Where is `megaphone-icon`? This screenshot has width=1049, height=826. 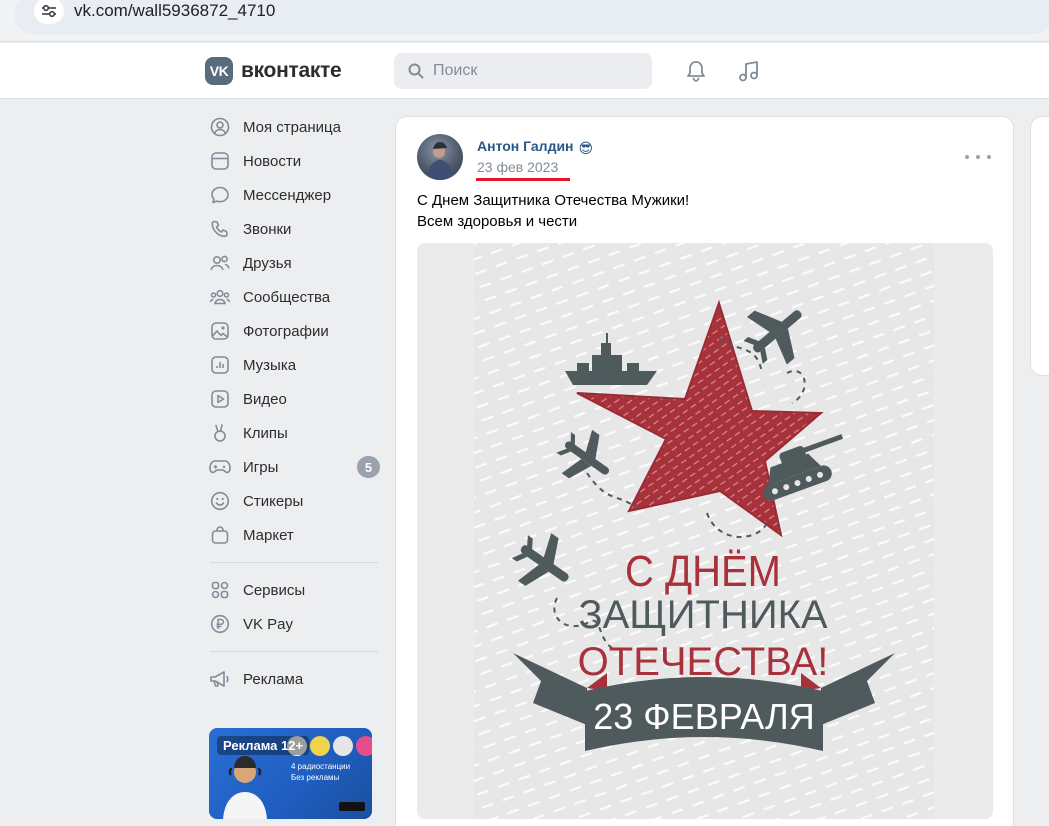 megaphone-icon is located at coordinates (220, 679).